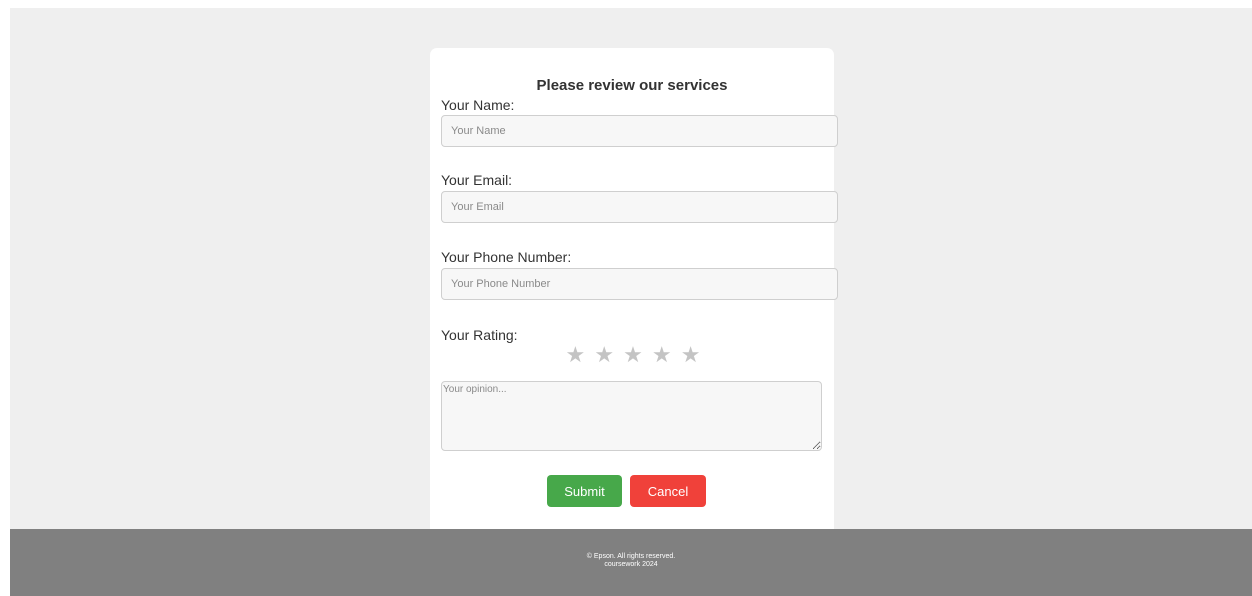 Image resolution: width=1252 pixels, height=596 pixels. I want to click on footer-coursework: coursework 2024, so click(631, 564).